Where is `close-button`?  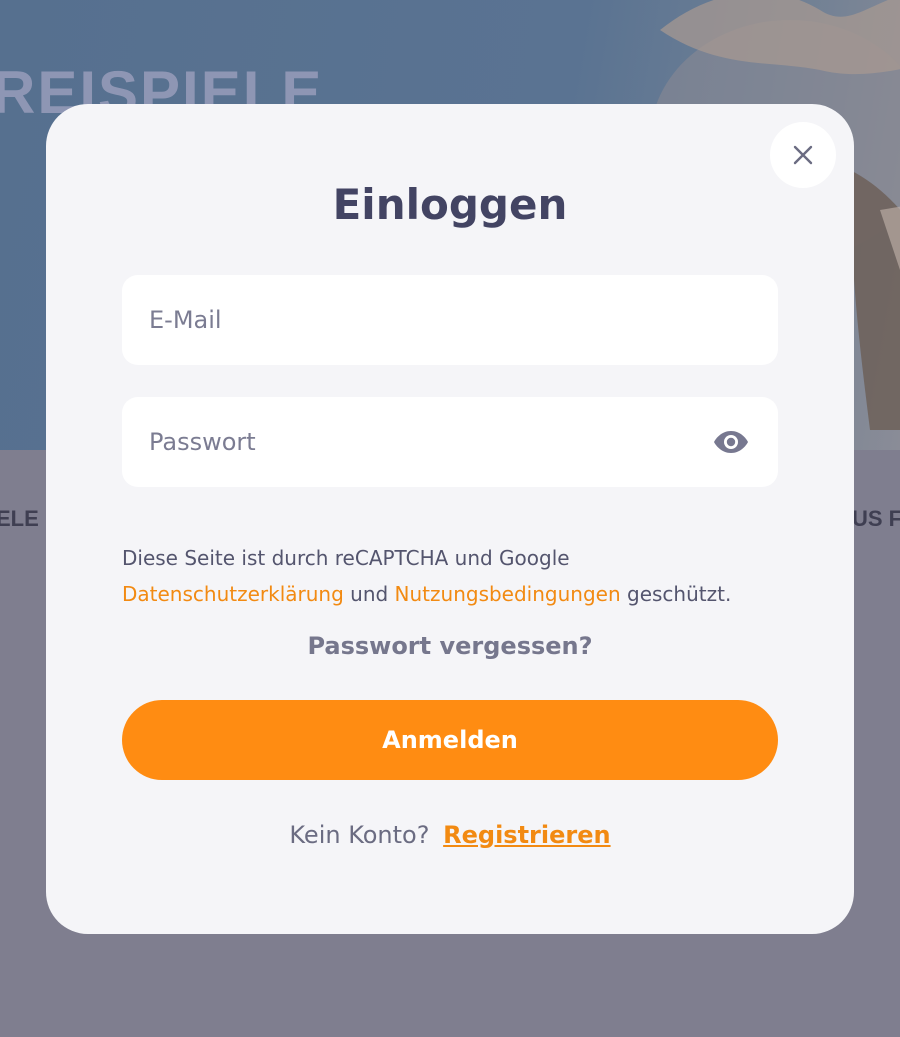
close-button is located at coordinates (803, 155).